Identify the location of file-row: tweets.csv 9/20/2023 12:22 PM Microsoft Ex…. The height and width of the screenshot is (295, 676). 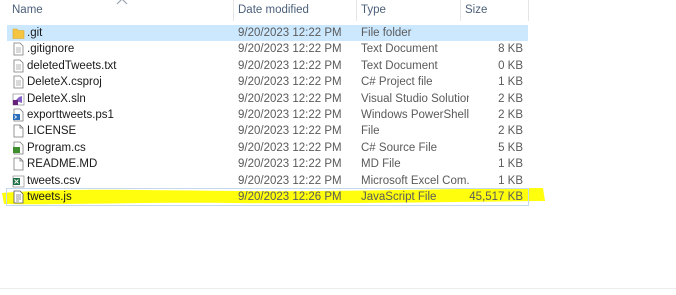
(267, 181).